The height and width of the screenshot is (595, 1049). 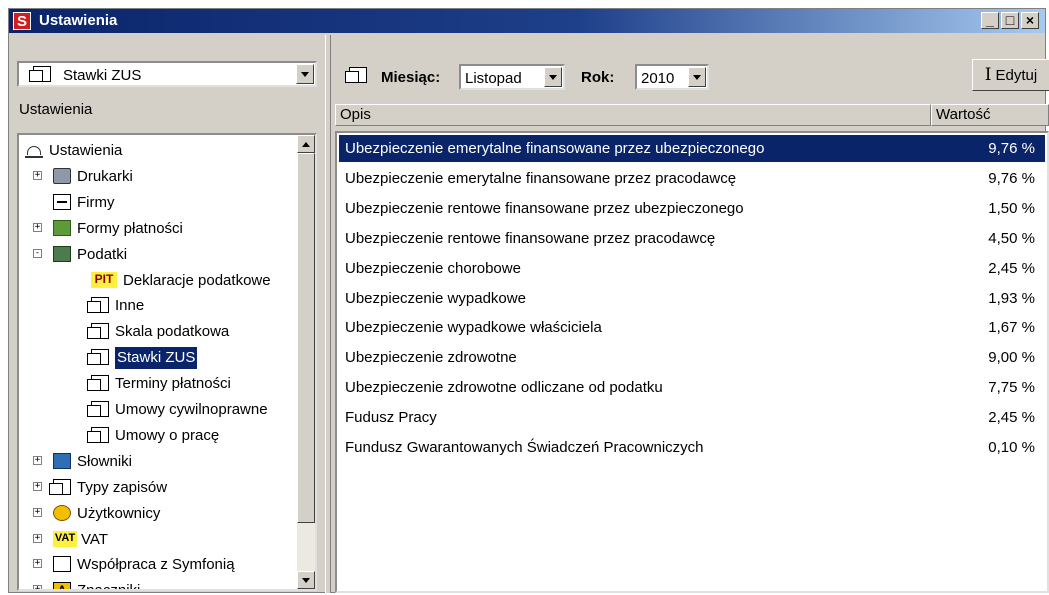 I want to click on section-label: Ustawienia, so click(x=56, y=109).